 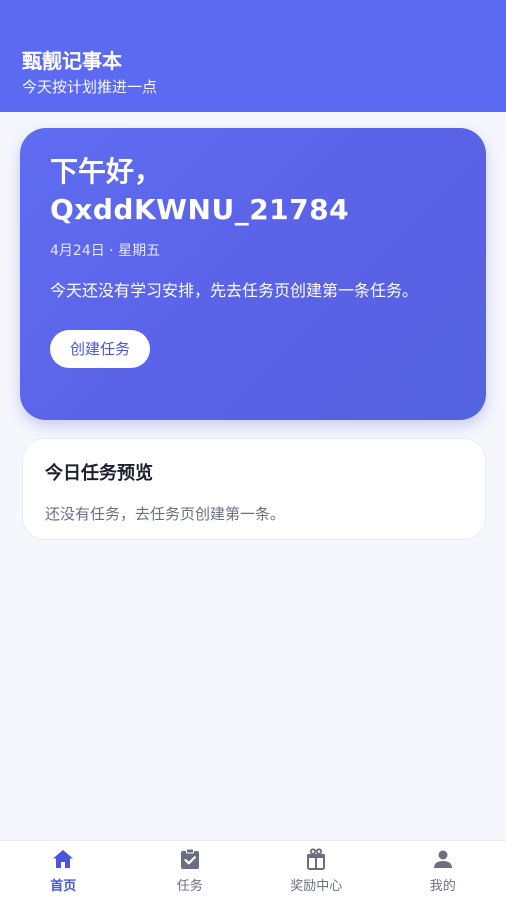 I want to click on home-icon, so click(x=63, y=859).